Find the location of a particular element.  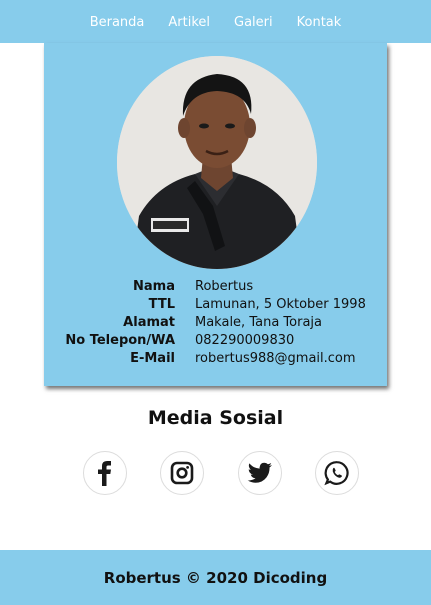

instagram-link is located at coordinates (182, 473).